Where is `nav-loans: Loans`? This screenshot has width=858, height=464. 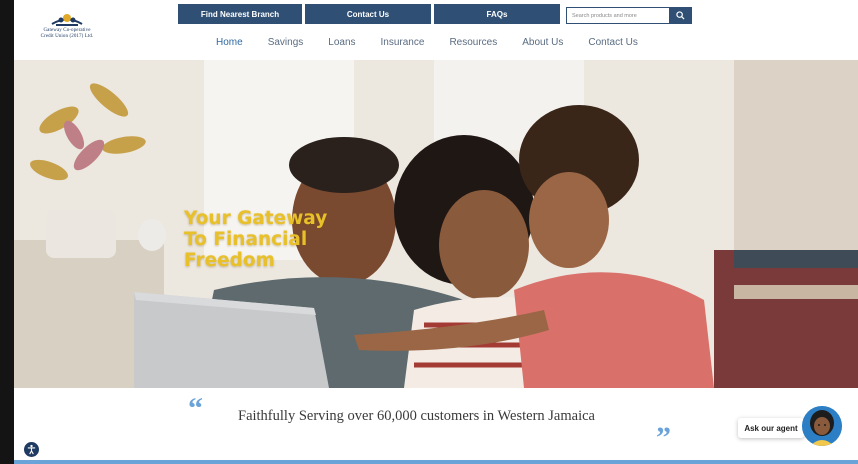
nav-loans: Loans is located at coordinates (341, 42).